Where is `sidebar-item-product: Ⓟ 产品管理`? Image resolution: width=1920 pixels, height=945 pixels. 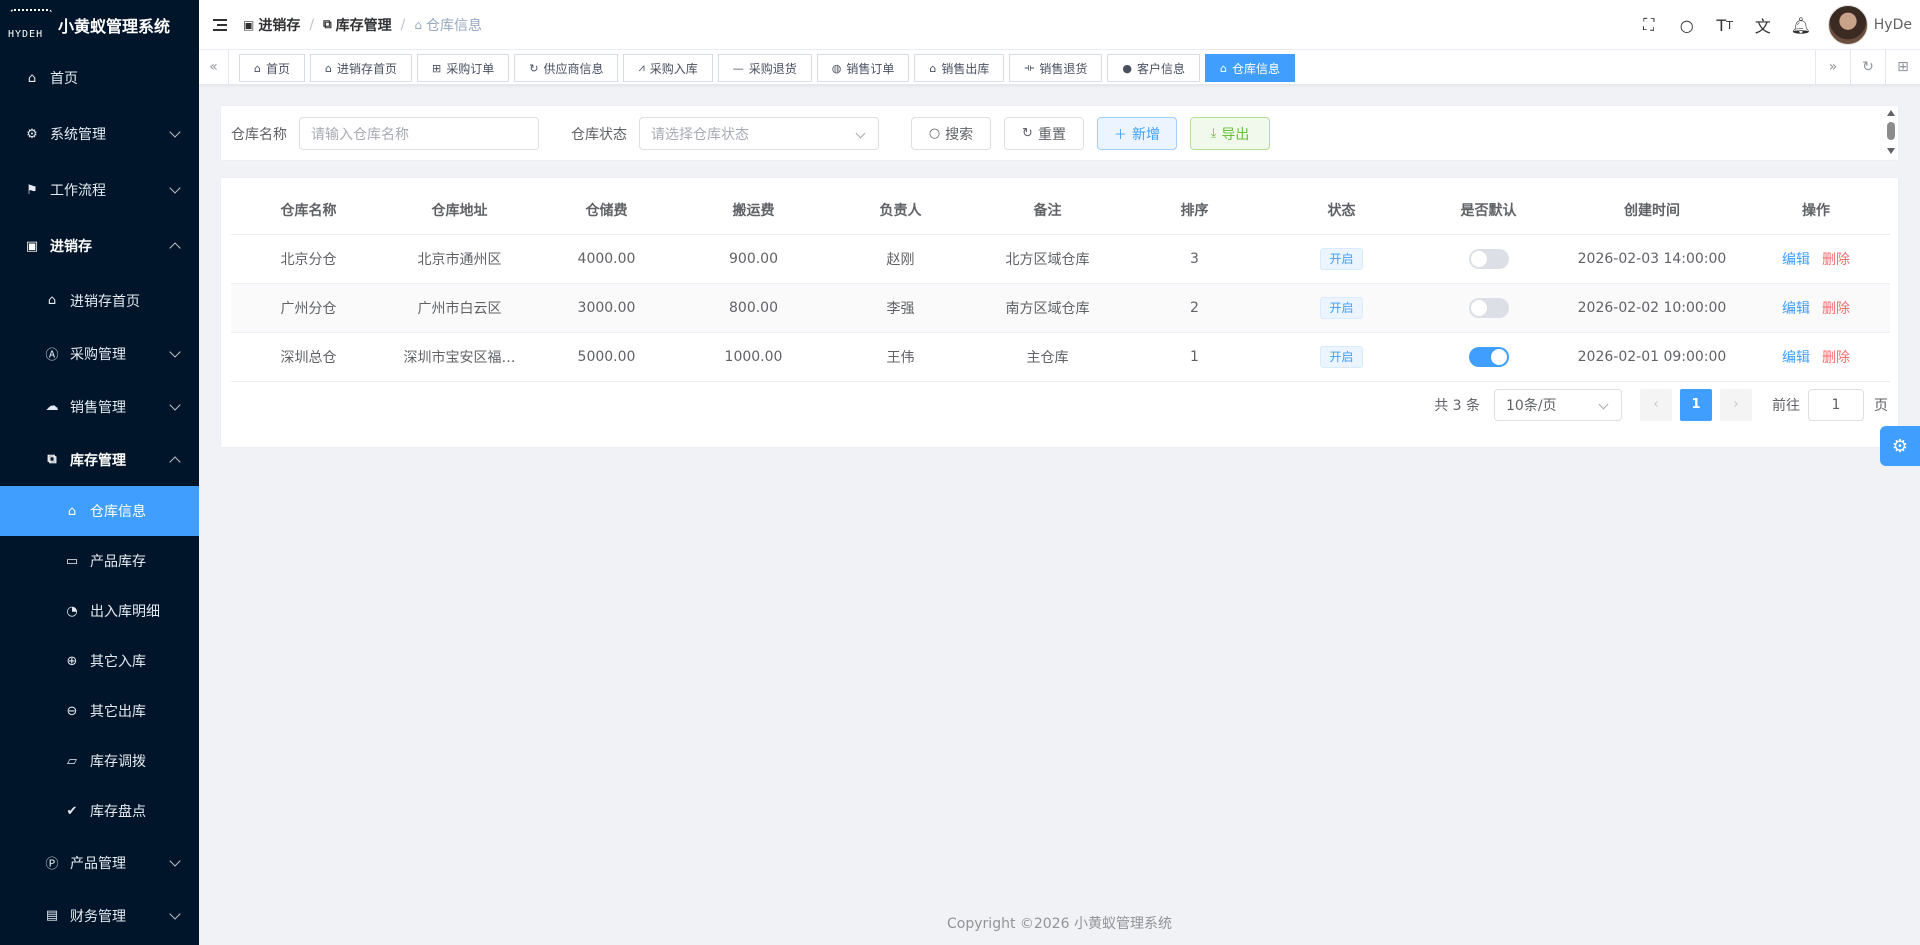
sidebar-item-product: Ⓟ 产品管理 is located at coordinates (99, 862).